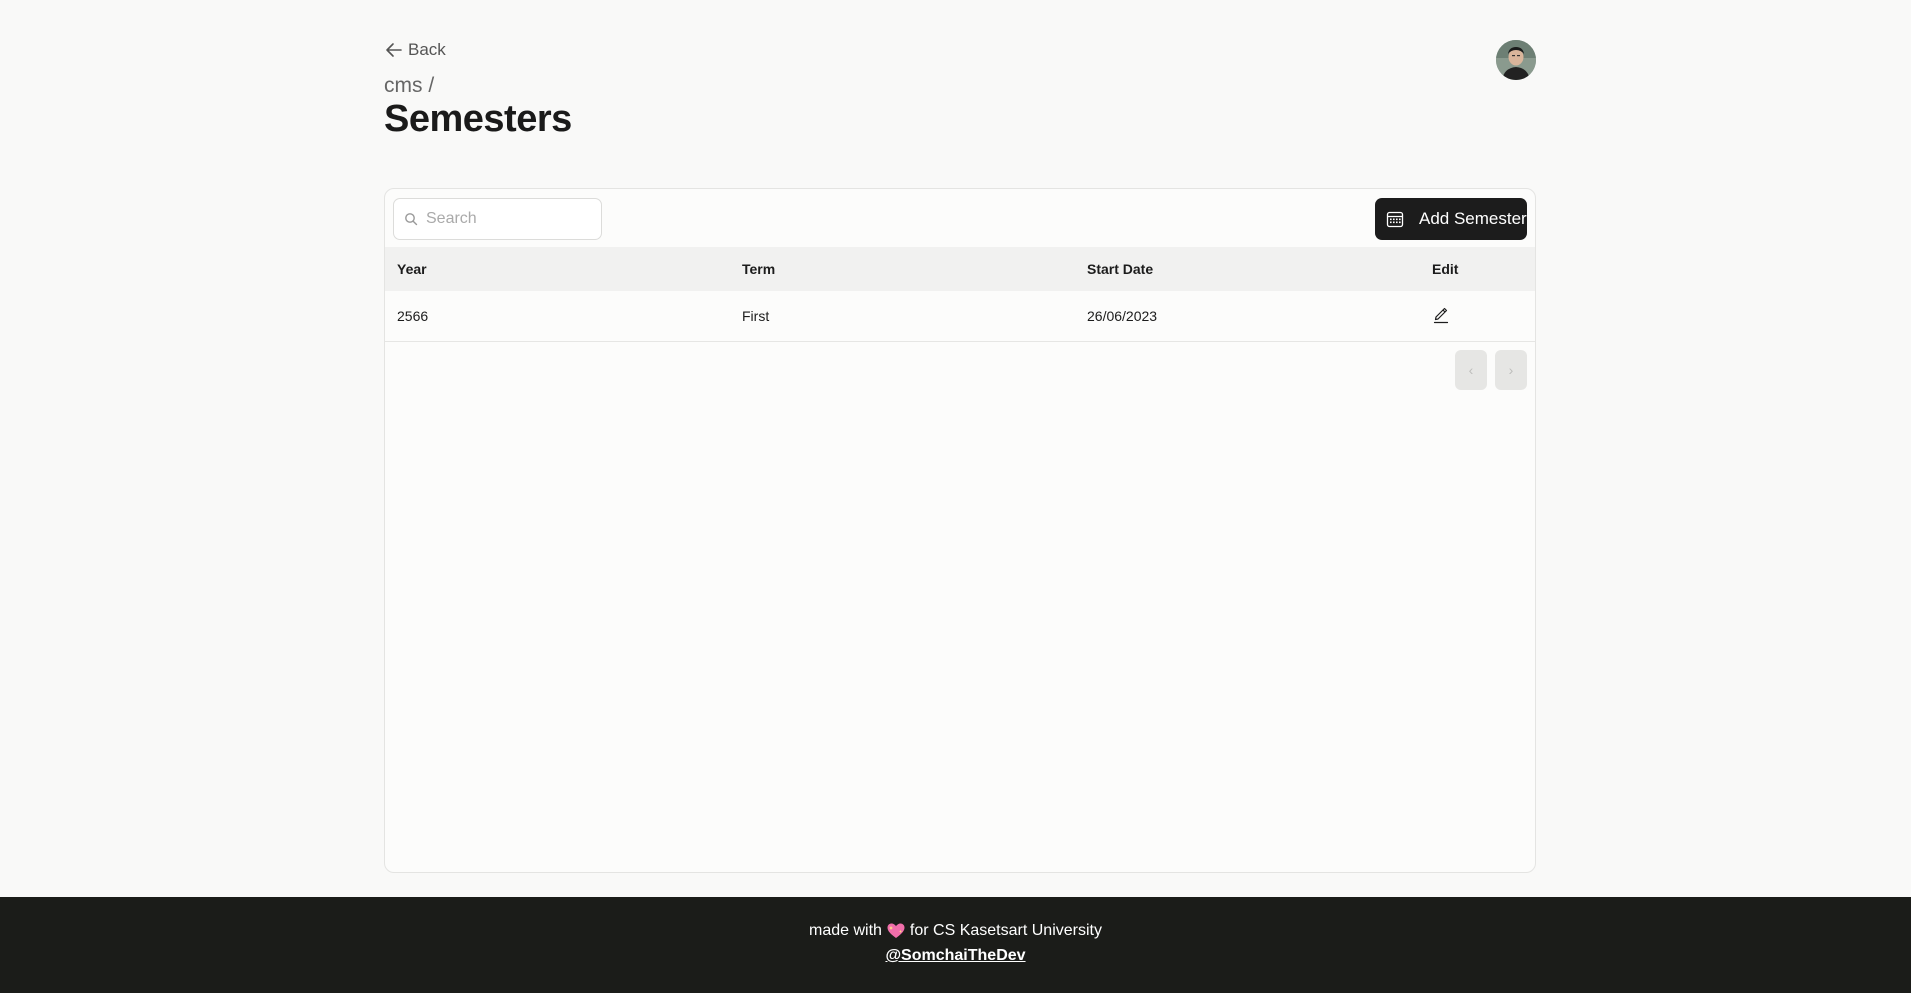  What do you see at coordinates (896, 930) in the screenshot?
I see `sparkling-heart-icon` at bounding box center [896, 930].